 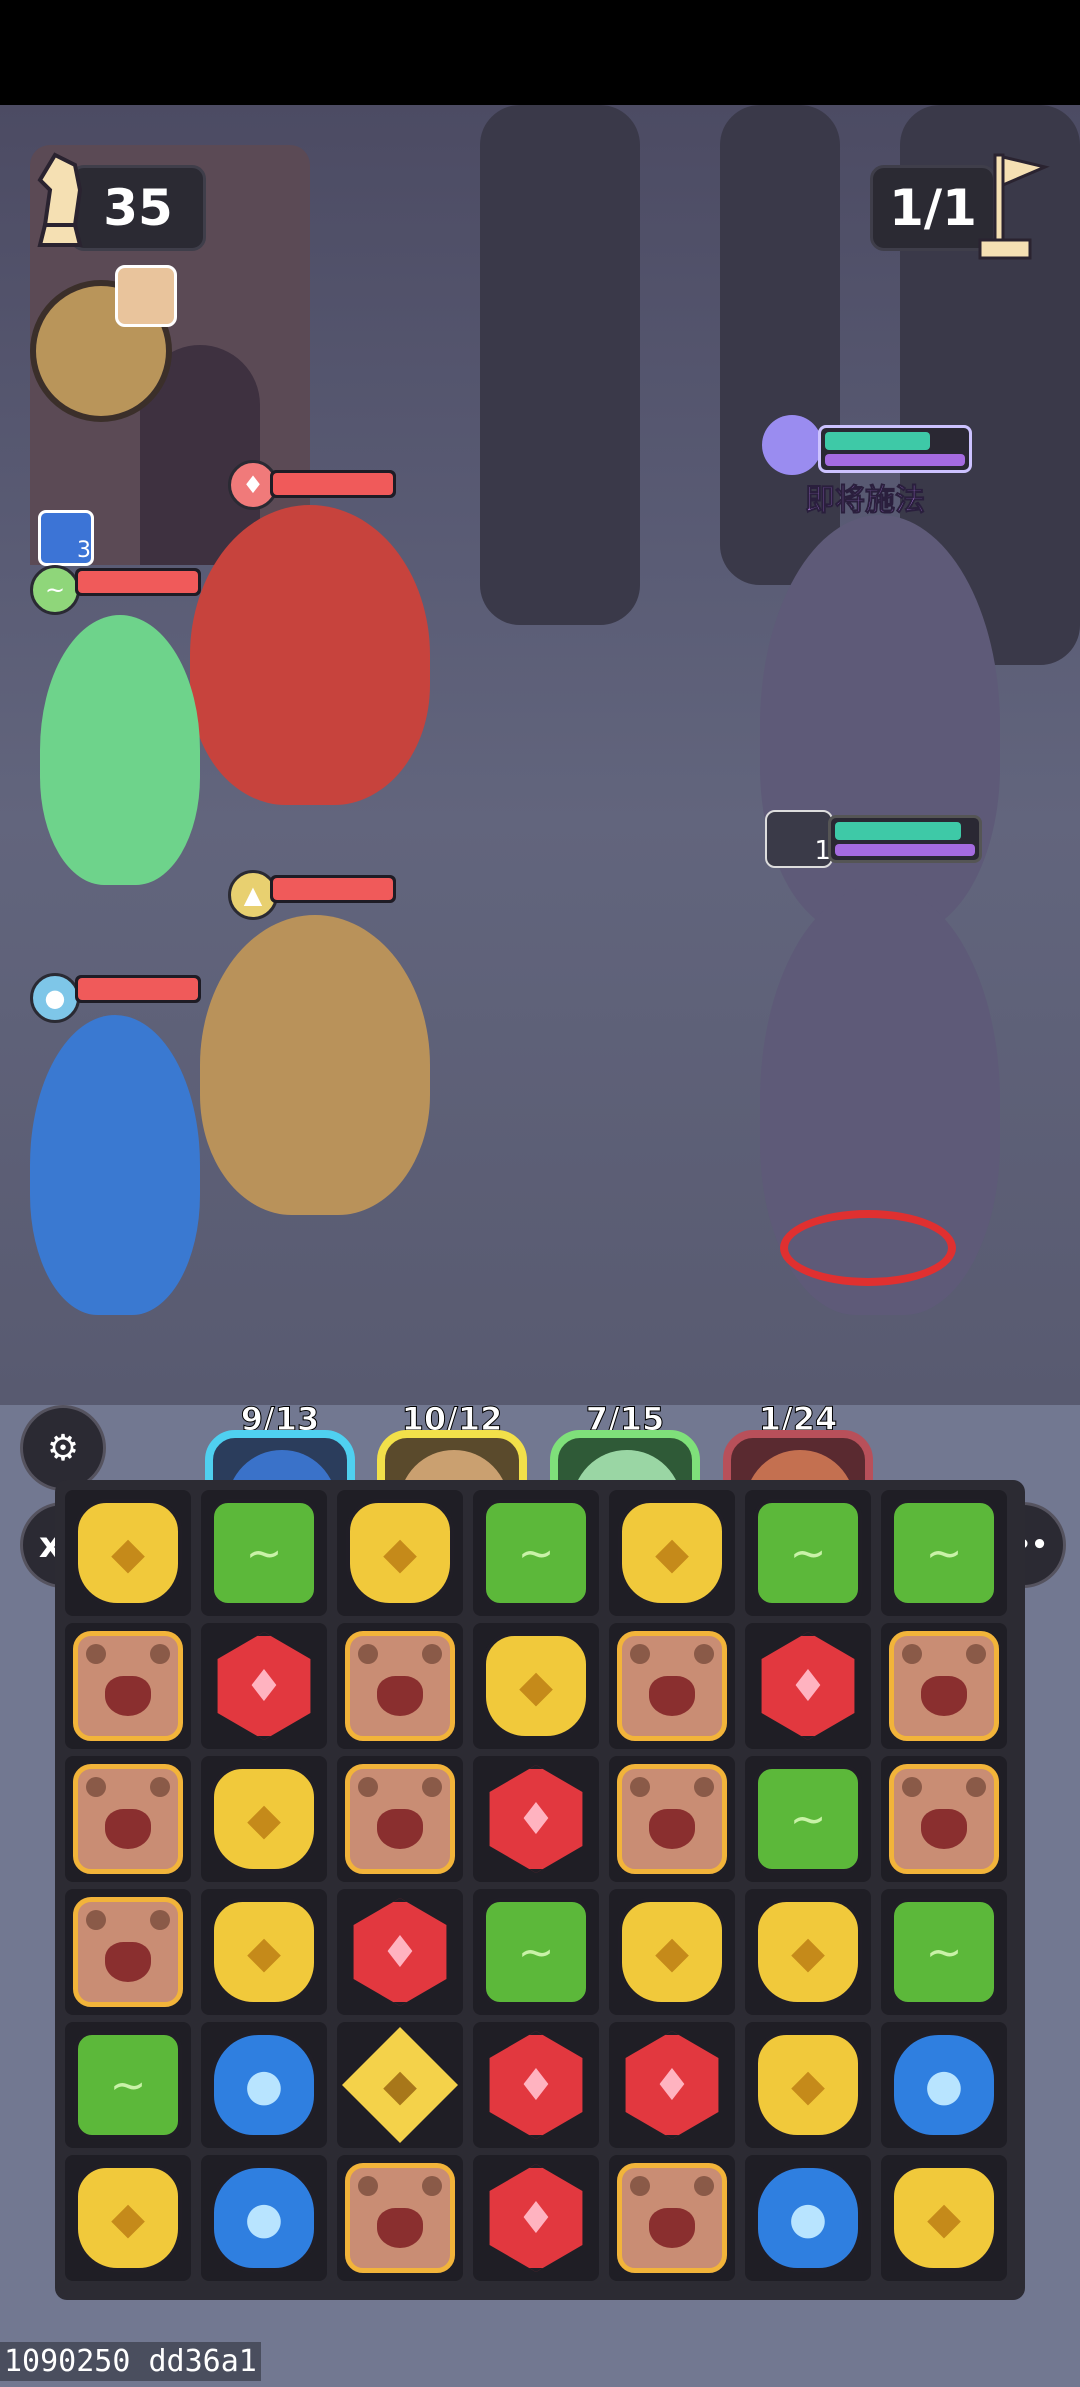 What do you see at coordinates (310, 655) in the screenshot?
I see `ally-warrior-red` at bounding box center [310, 655].